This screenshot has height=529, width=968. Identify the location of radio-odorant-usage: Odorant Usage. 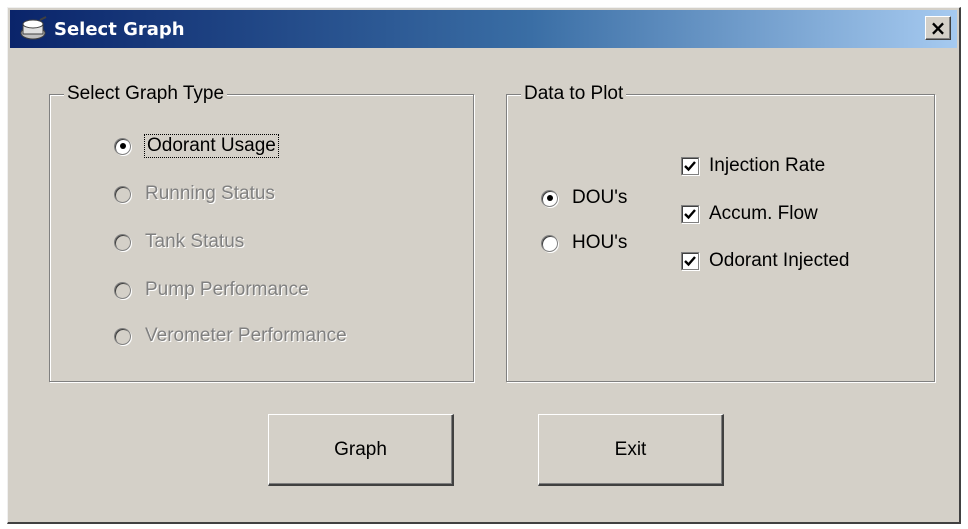
(196, 146).